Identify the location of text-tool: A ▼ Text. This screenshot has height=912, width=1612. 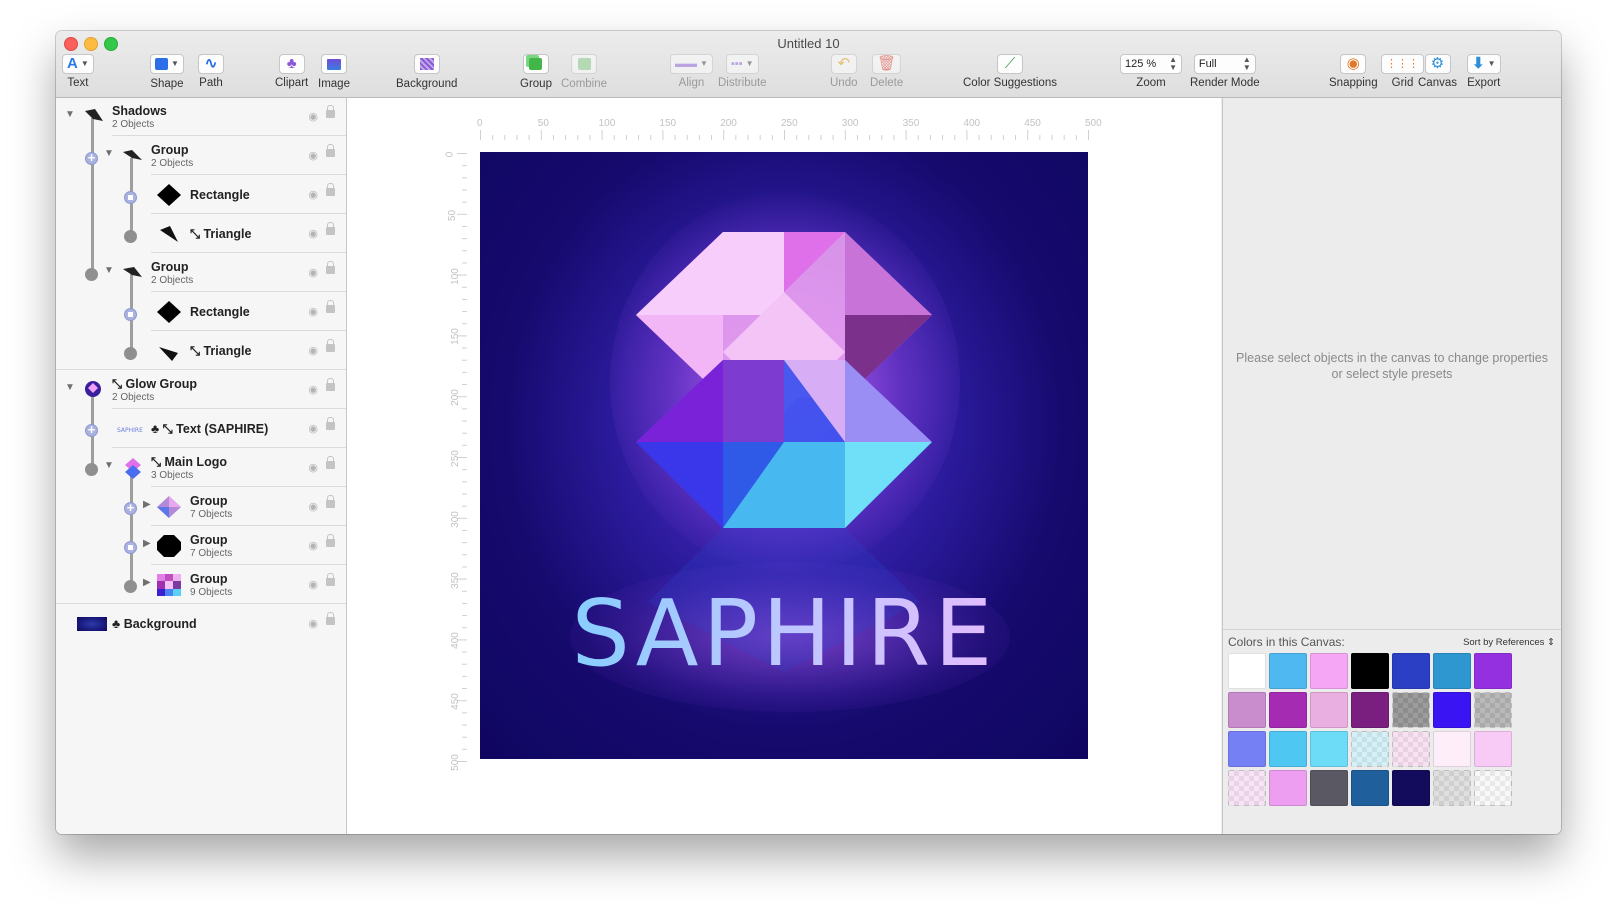
(78, 71).